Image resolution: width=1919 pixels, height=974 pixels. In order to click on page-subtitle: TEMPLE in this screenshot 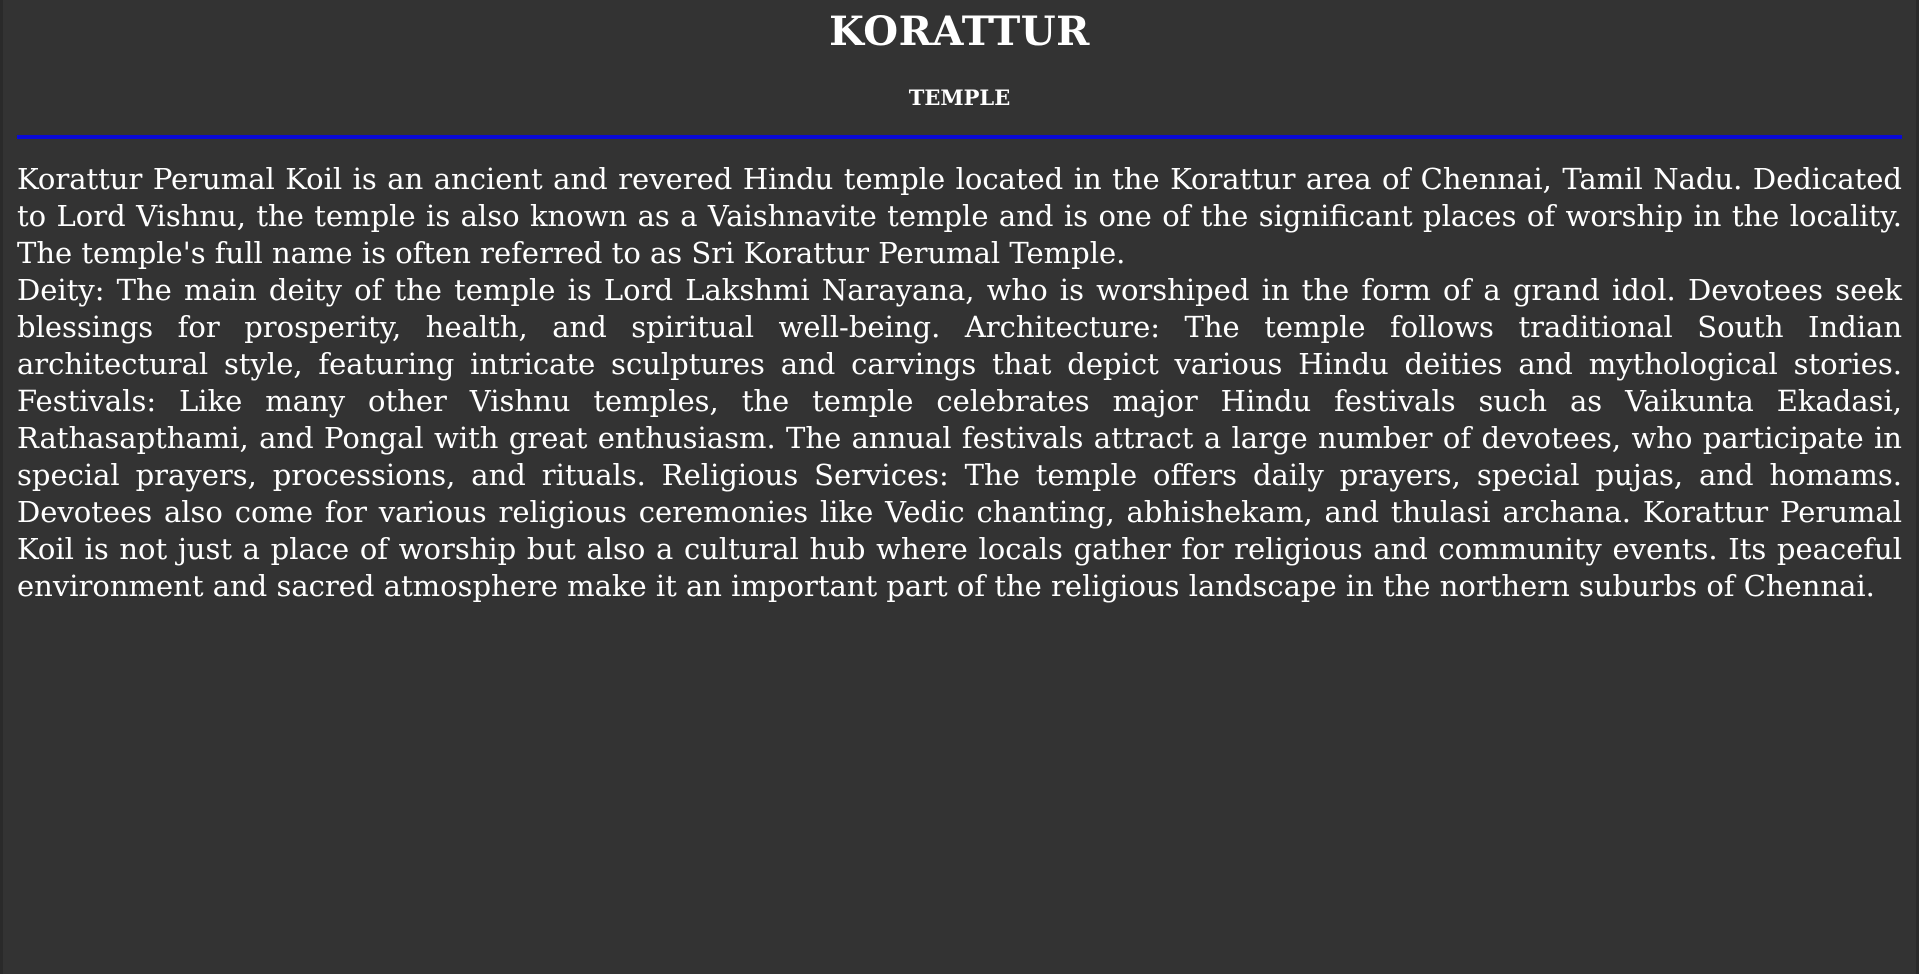, I will do `click(959, 97)`.